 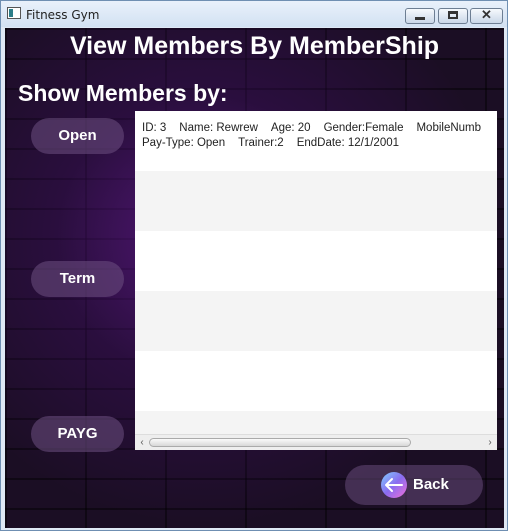 I want to click on minimize-icon, so click(x=420, y=18).